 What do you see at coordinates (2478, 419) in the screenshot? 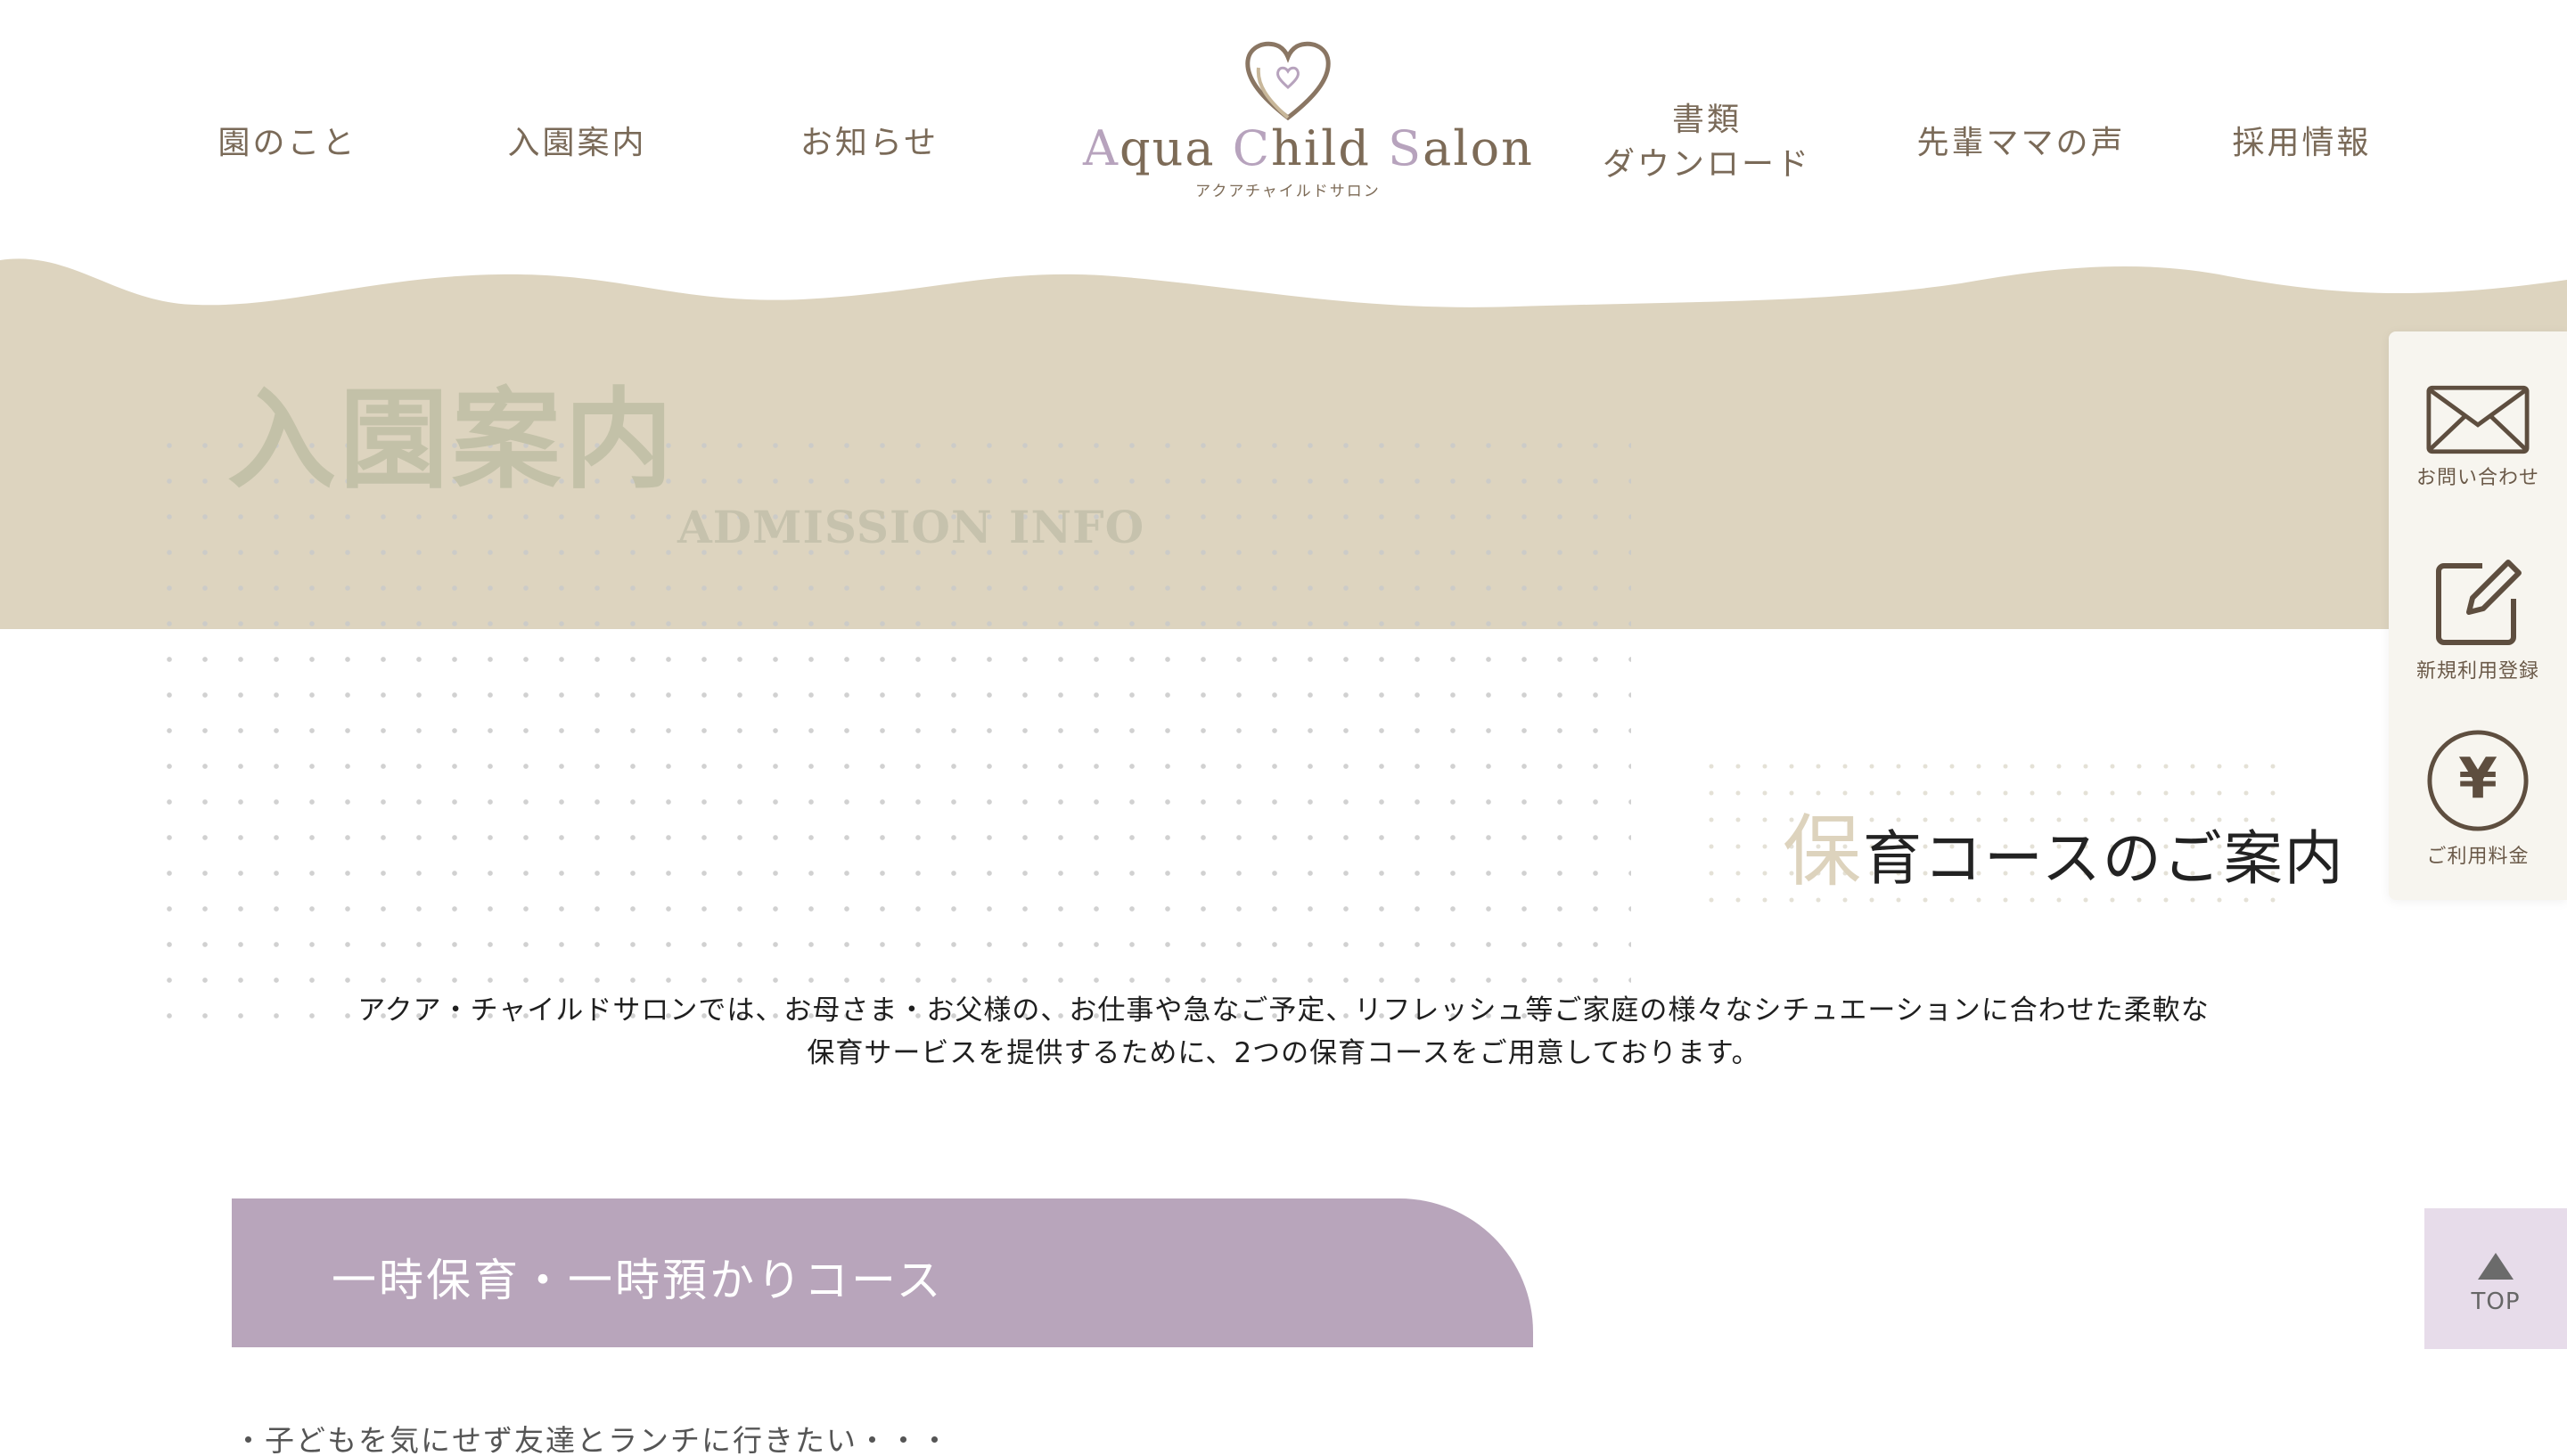
I see `mail-icon` at bounding box center [2478, 419].